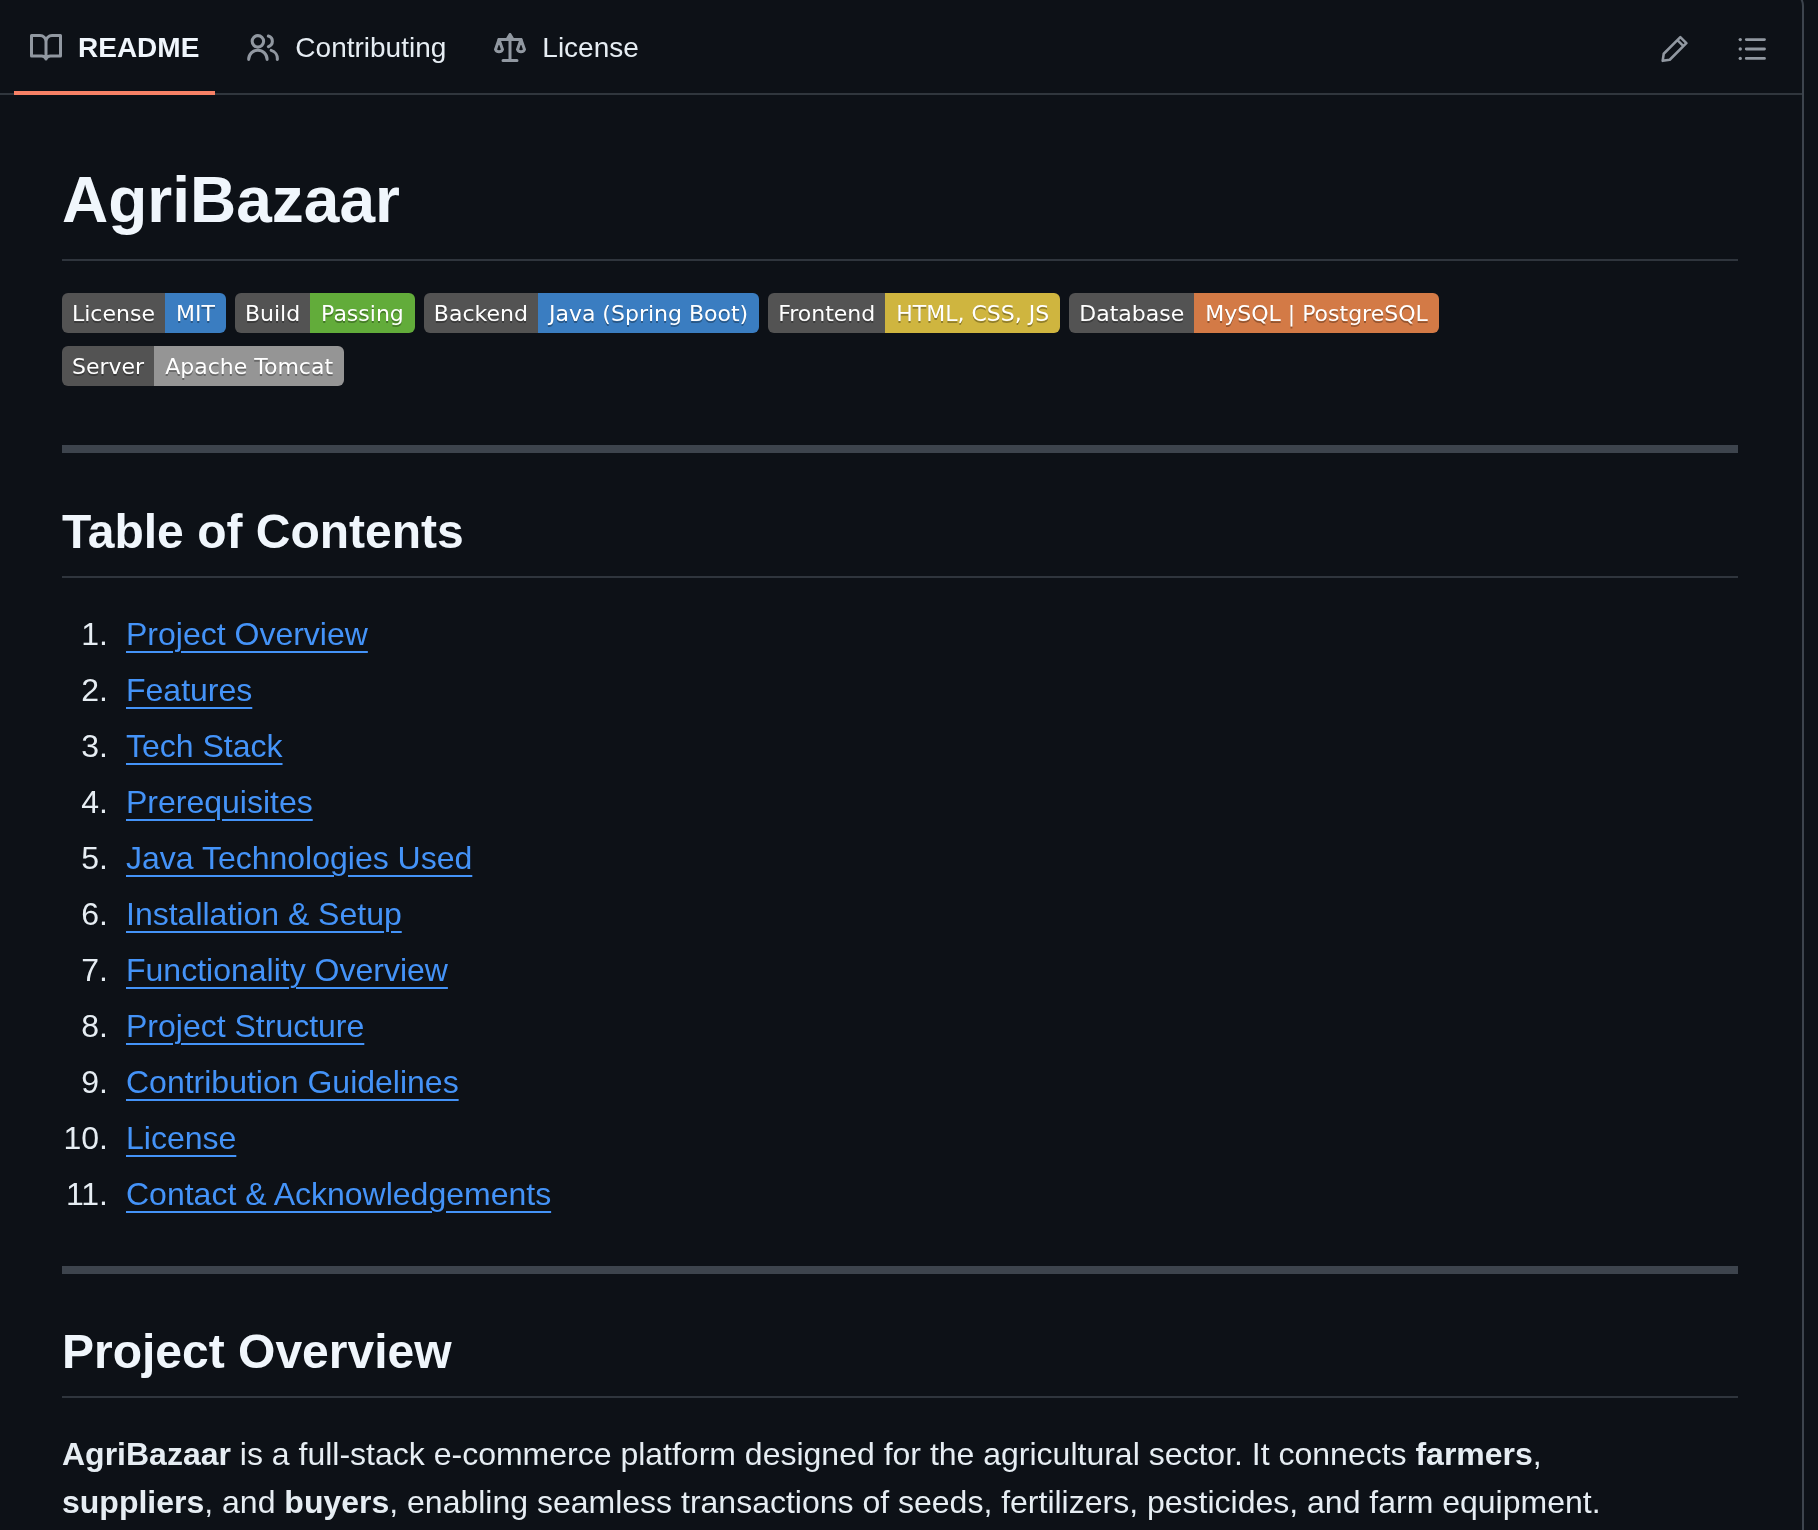 This screenshot has height=1530, width=1818. Describe the element at coordinates (94, 634) in the screenshot. I see `list-number: 1.` at that location.